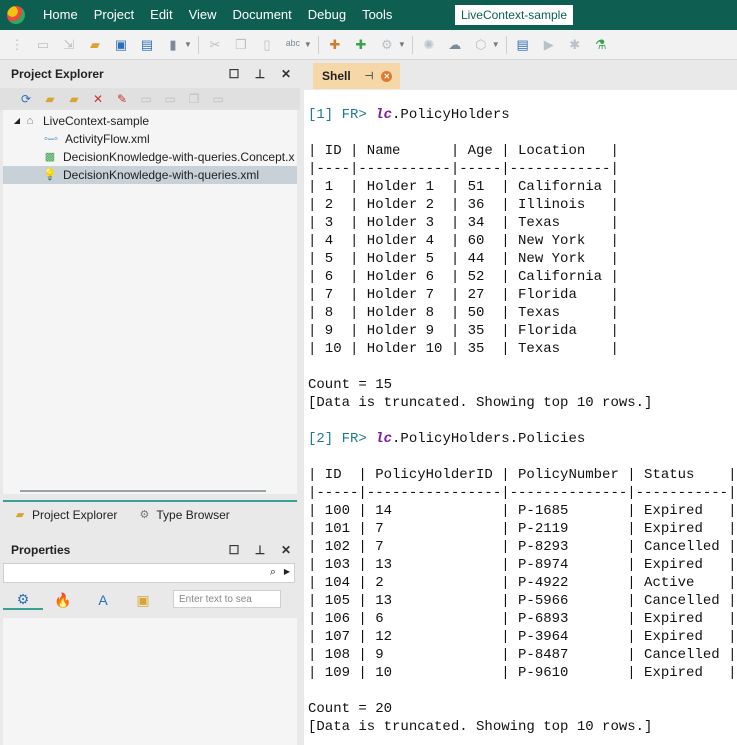 The width and height of the screenshot is (737, 745). What do you see at coordinates (43, 45) in the screenshot?
I see `new-project-icon: ▭` at bounding box center [43, 45].